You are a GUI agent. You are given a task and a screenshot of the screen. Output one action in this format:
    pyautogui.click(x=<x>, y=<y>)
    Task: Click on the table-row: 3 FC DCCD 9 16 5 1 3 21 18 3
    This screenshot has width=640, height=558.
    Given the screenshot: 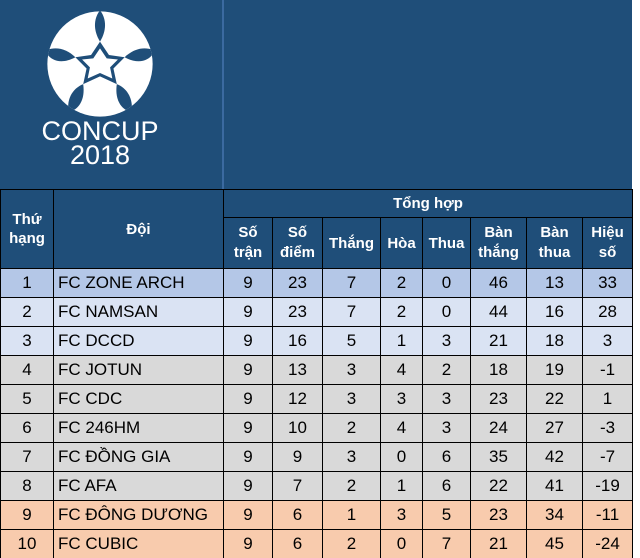 What is the action you would take?
    pyautogui.click(x=317, y=341)
    